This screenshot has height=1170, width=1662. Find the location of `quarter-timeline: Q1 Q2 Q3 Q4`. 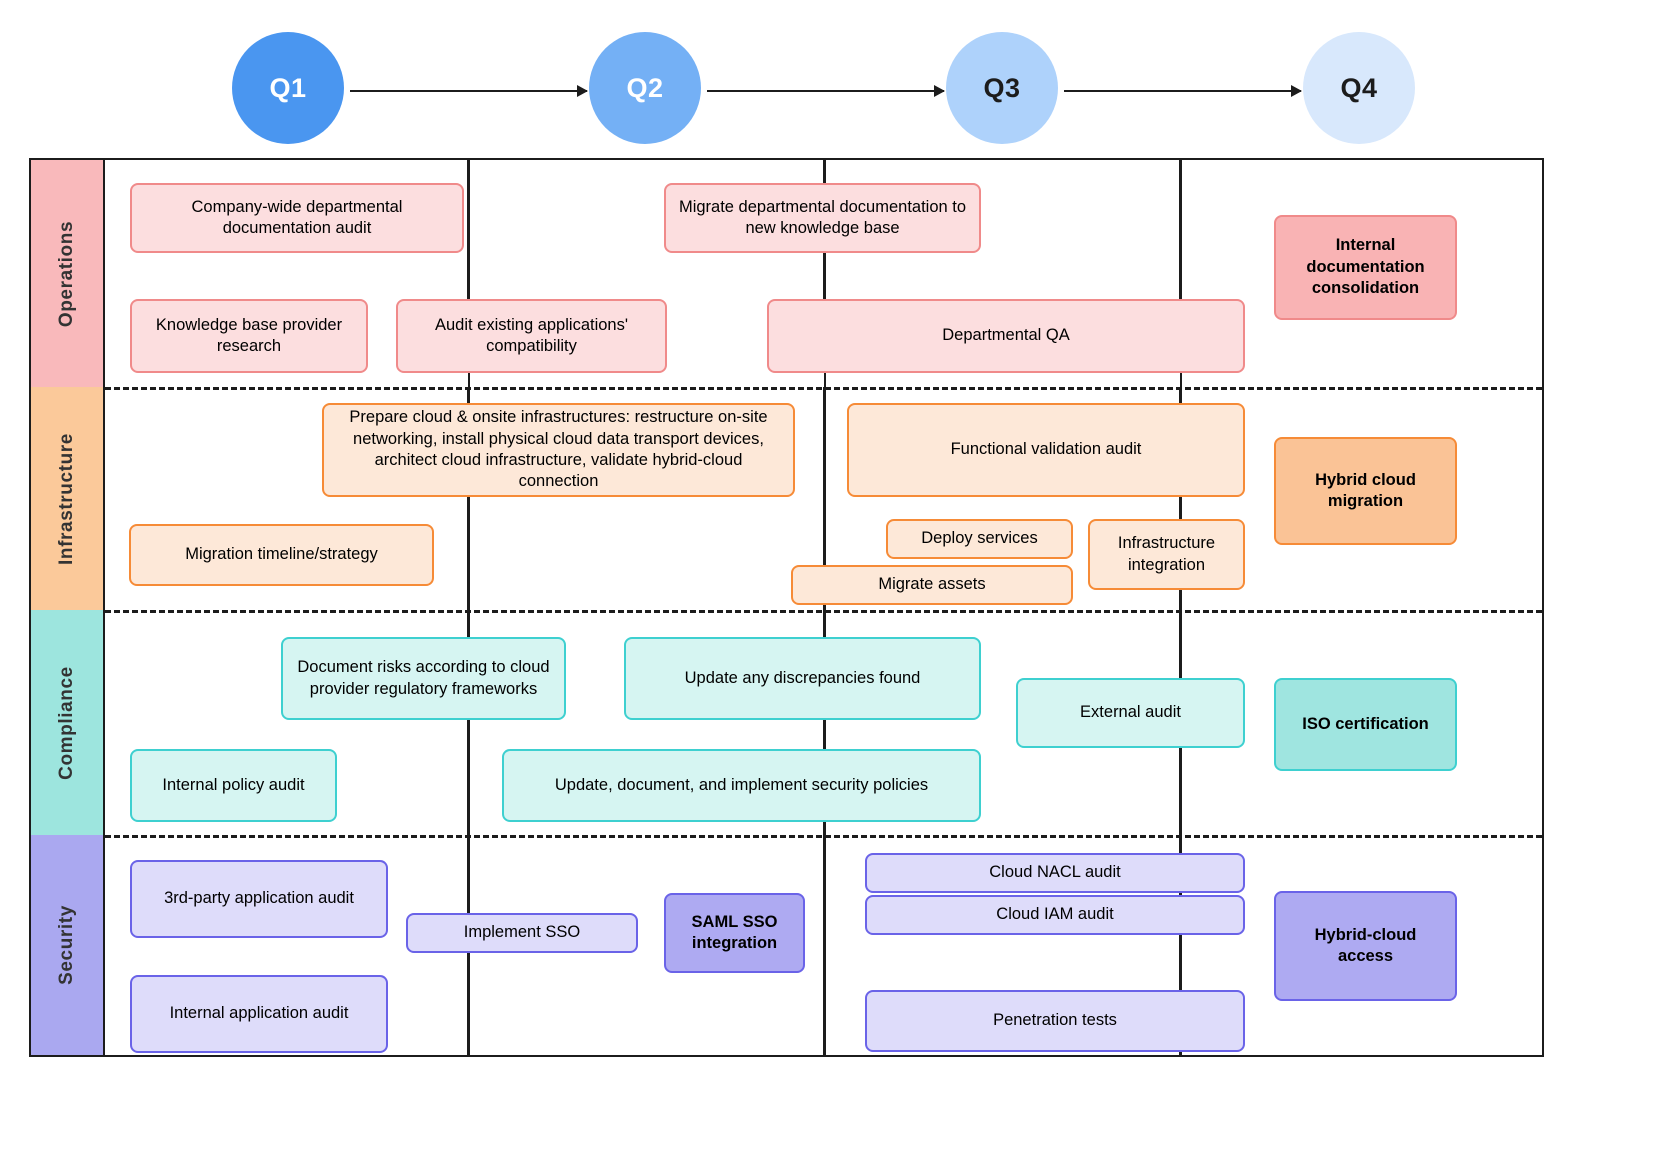

quarter-timeline: Q1 Q2 Q3 Q4 is located at coordinates (831, 77).